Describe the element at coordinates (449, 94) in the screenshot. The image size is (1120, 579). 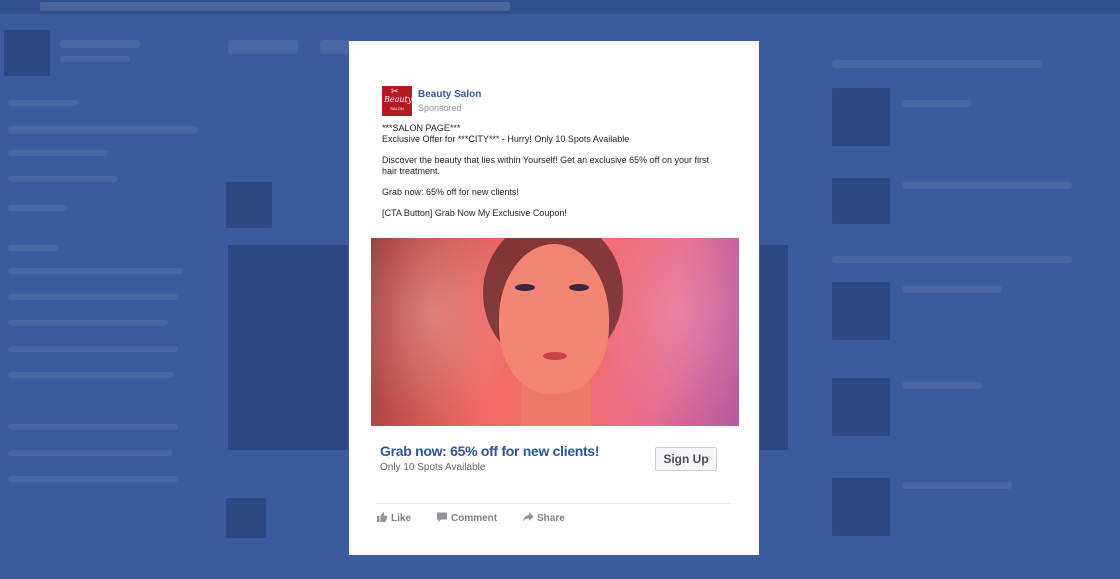
I see `page-name-link: Beauty Salon` at that location.